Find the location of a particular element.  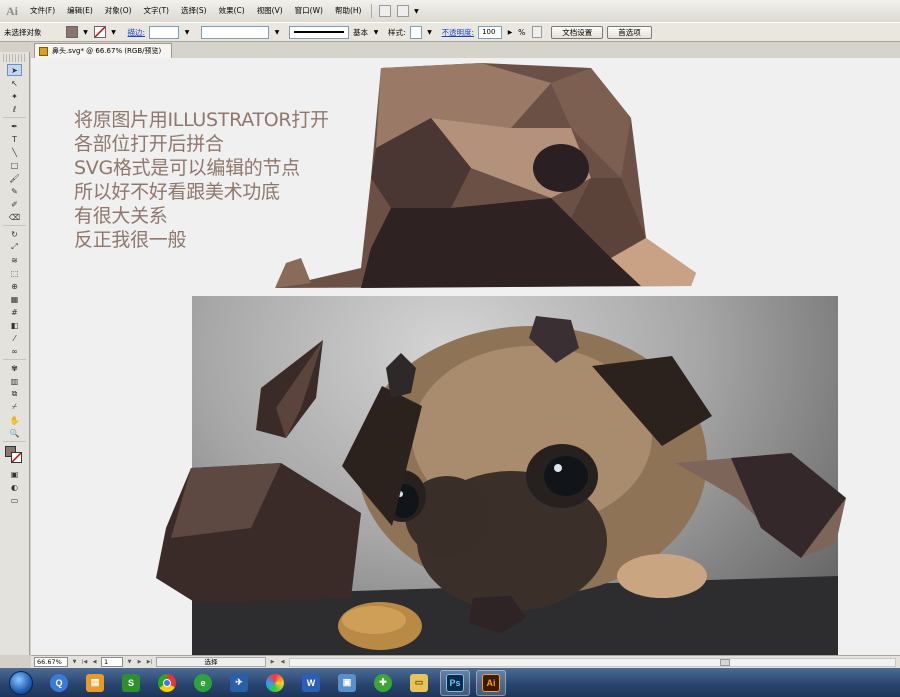

fill-stroke-proxy is located at coordinates (15, 455).